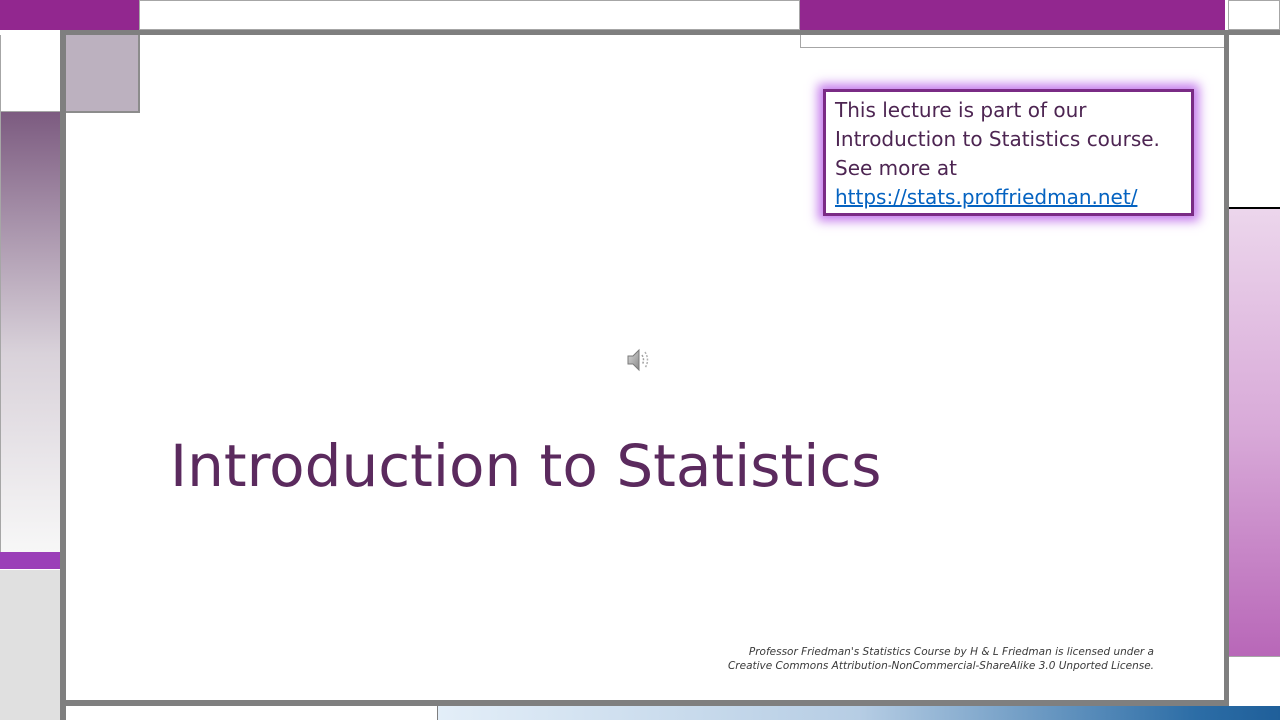 This screenshot has width=1280, height=720. Describe the element at coordinates (1008, 197) in the screenshot. I see `course-website-link: https://stats.proffriedman.net/` at that location.